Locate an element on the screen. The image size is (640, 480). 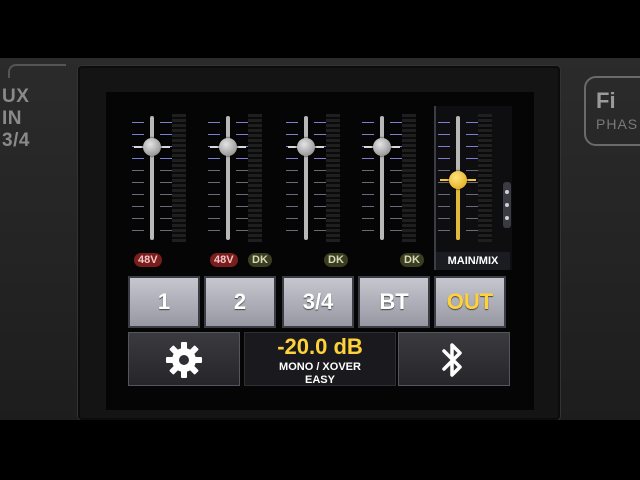
ch34-dk-badge: DK is located at coordinates (336, 260).